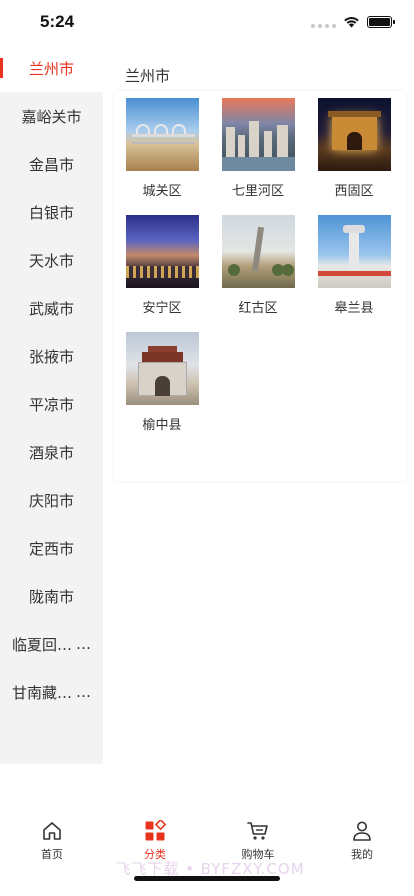 This screenshot has height=896, width=414. I want to click on user-icon, so click(362, 831).